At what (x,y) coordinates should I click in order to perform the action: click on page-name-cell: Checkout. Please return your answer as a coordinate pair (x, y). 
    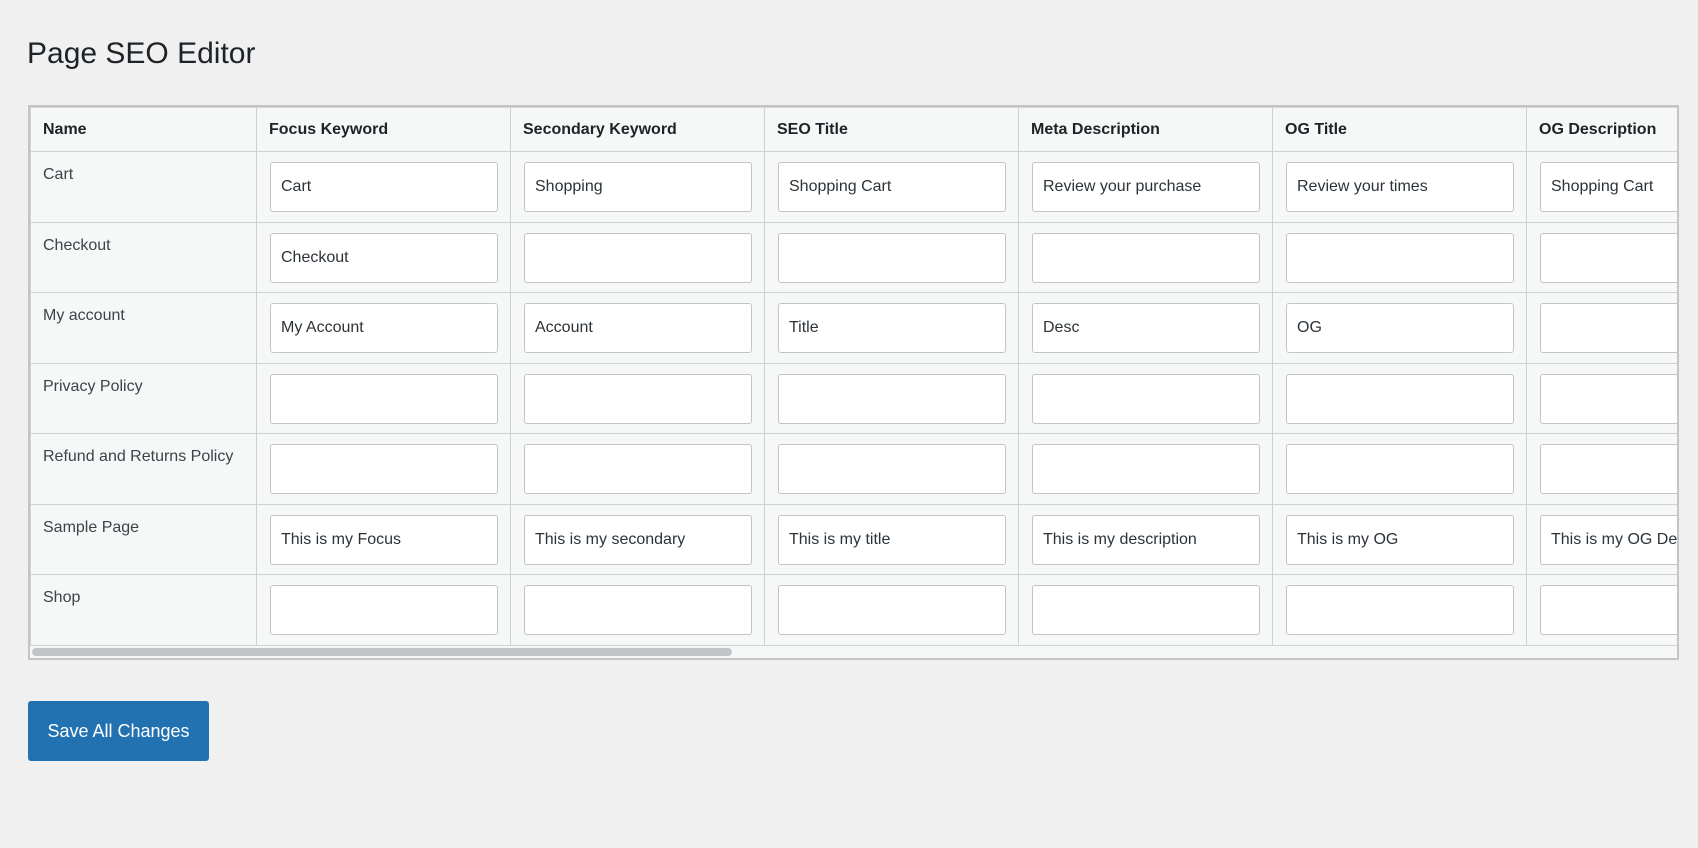
    Looking at the image, I should click on (143, 257).